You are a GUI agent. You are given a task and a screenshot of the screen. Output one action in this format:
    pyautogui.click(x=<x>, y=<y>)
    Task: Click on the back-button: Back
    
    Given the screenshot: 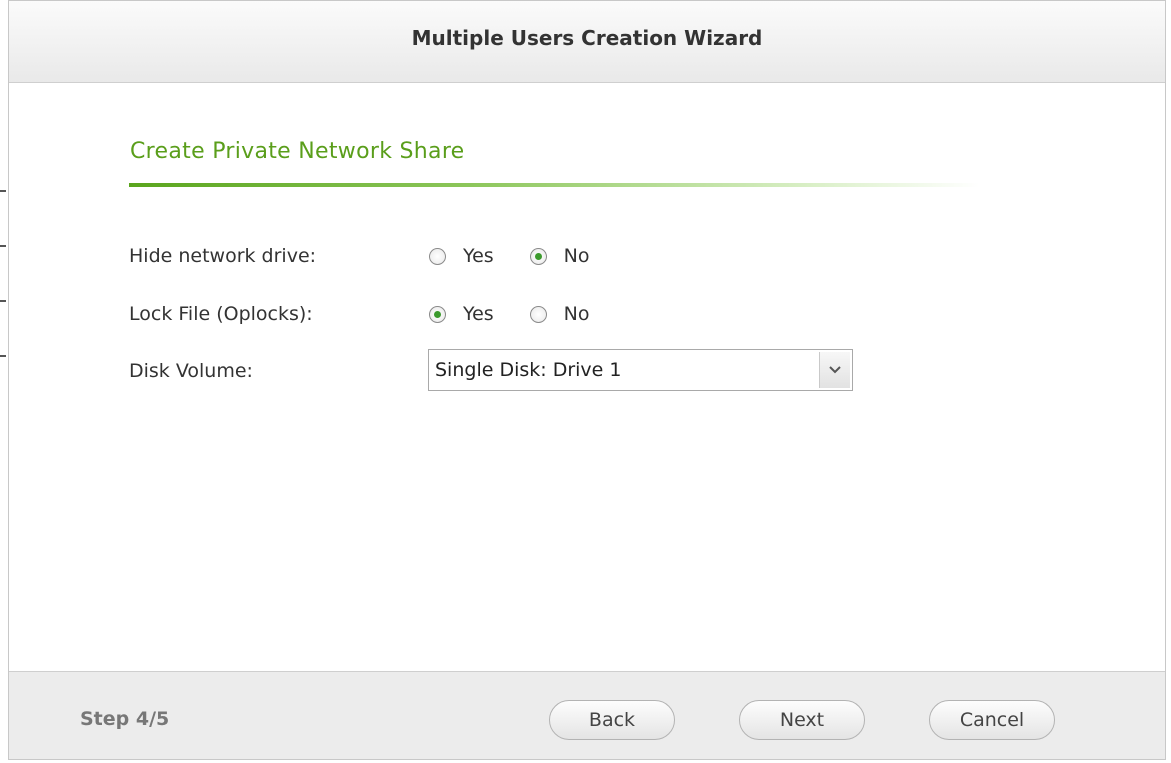 What is the action you would take?
    pyautogui.click(x=612, y=720)
    